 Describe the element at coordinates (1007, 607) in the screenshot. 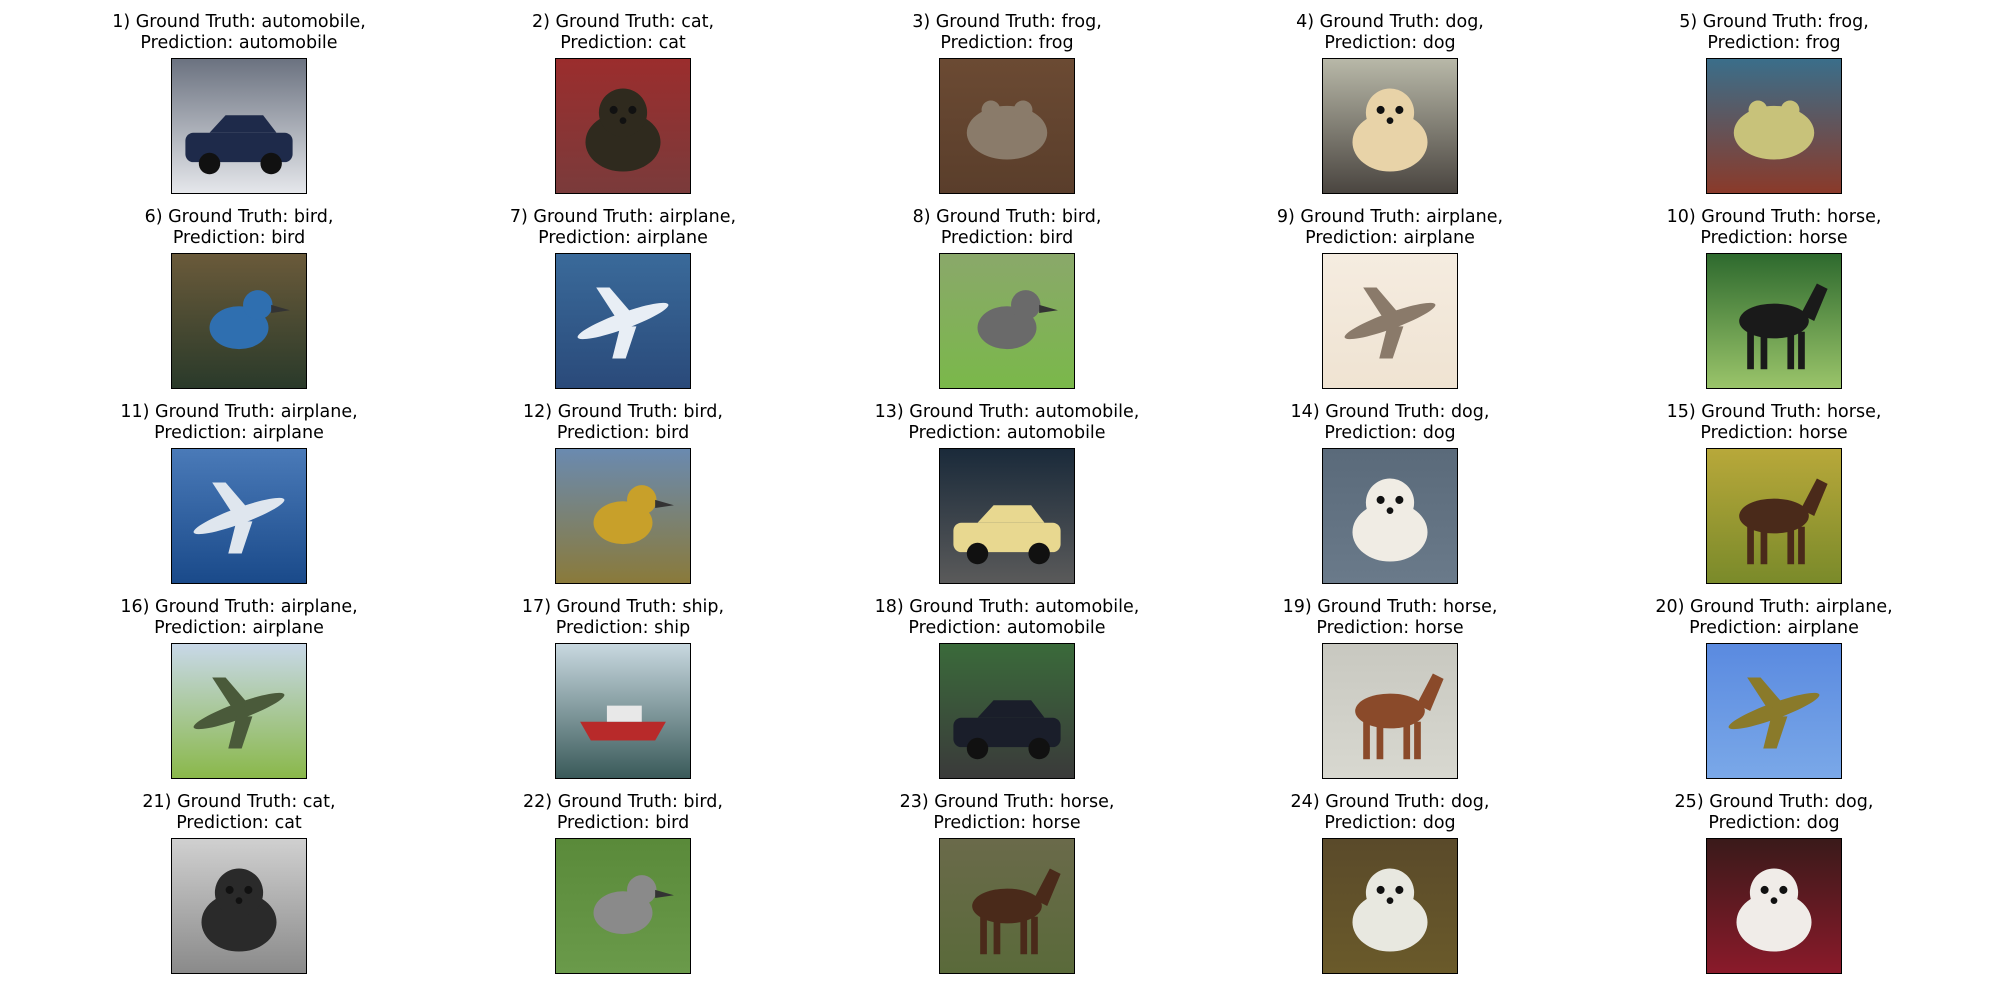

I see `ground-truth-line: 18) Ground Truth: automobile,` at that location.